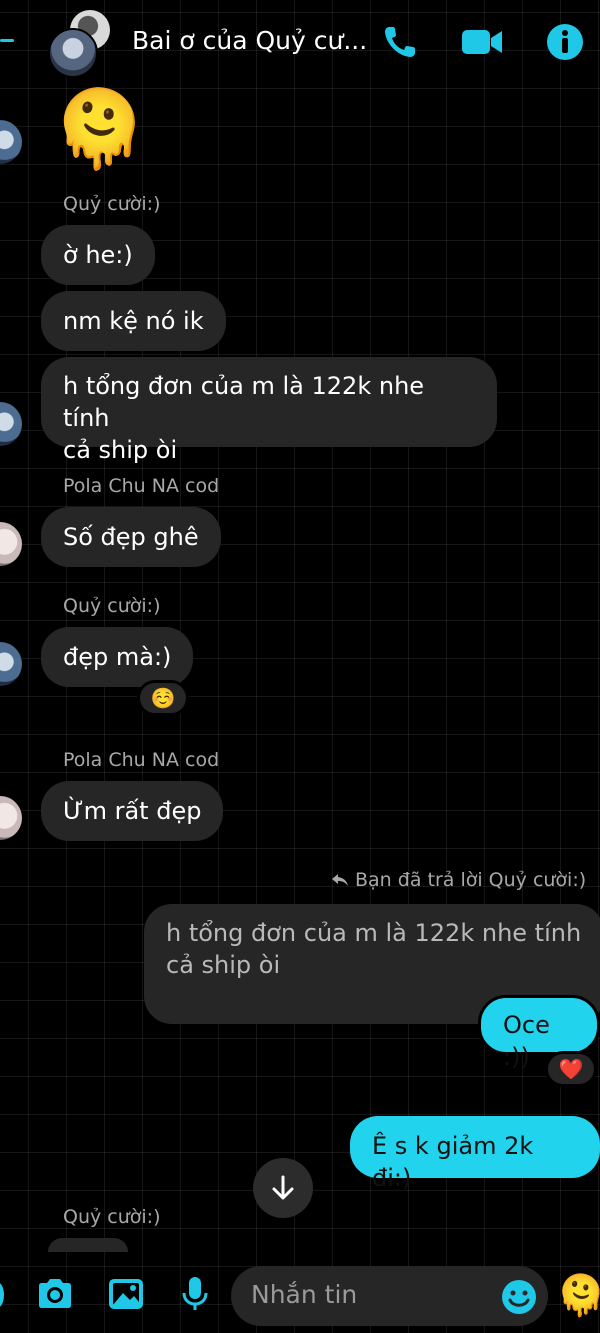  What do you see at coordinates (126, 1294) in the screenshot?
I see `image-icon` at bounding box center [126, 1294].